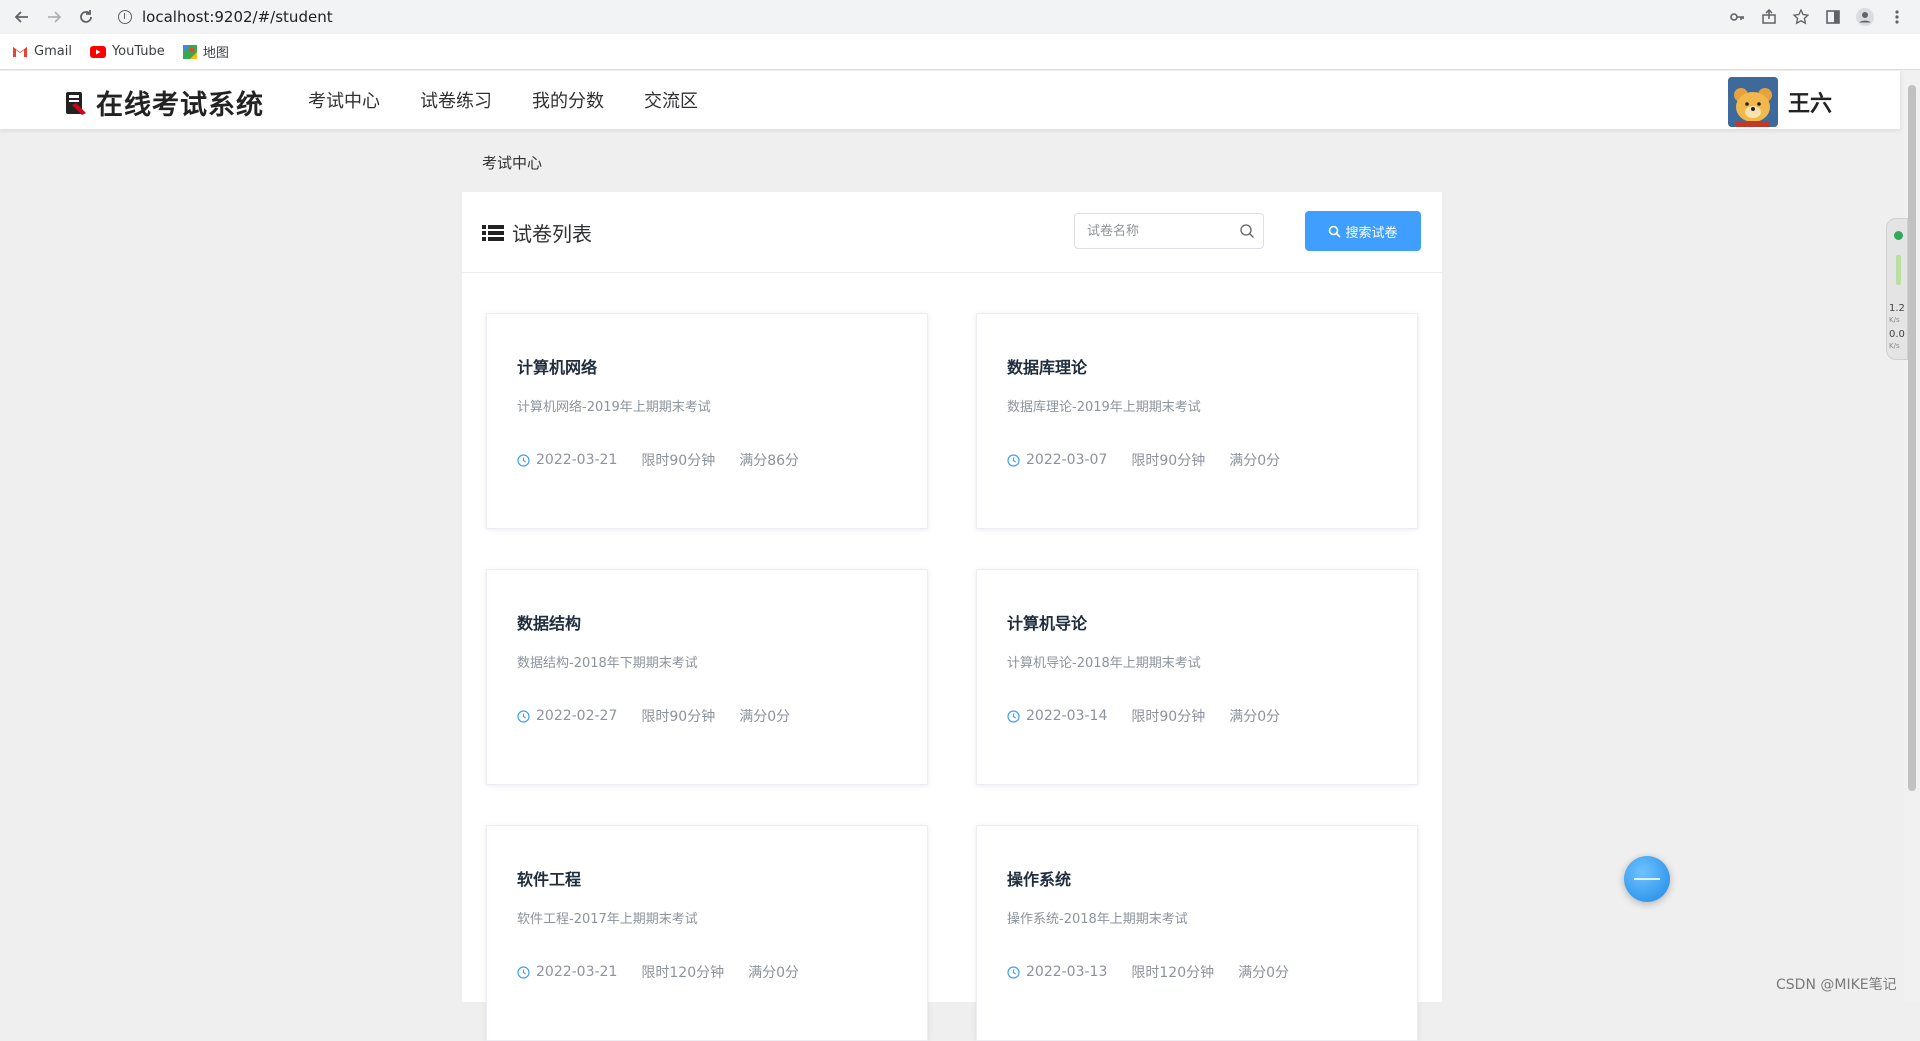  I want to click on profile-icon, so click(1865, 17).